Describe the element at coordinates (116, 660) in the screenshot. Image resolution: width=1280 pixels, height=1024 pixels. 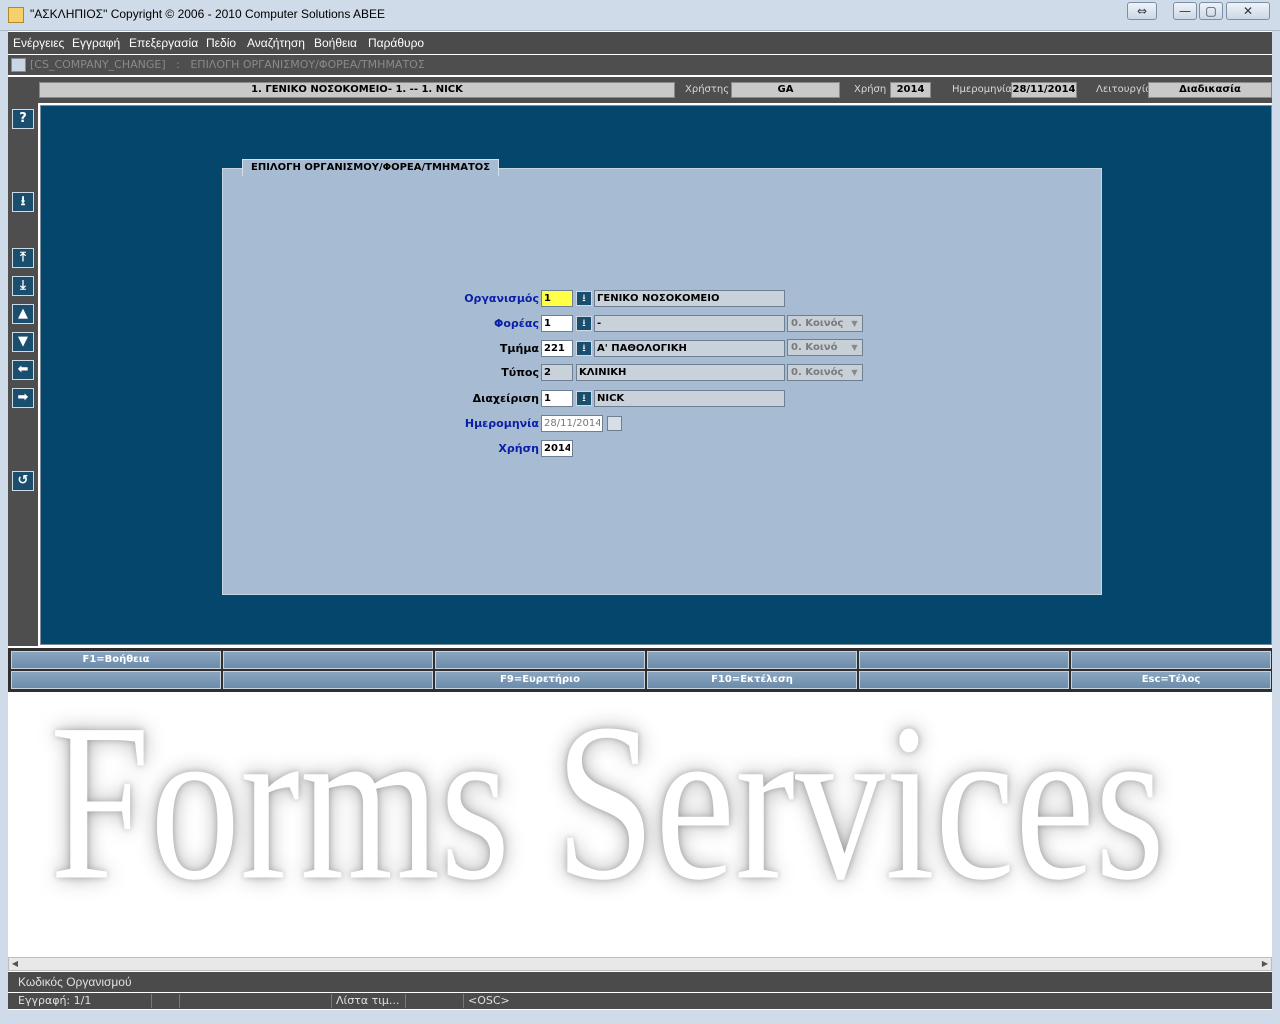
I see `fkey-help-button: F1=Βοήθεια` at that location.